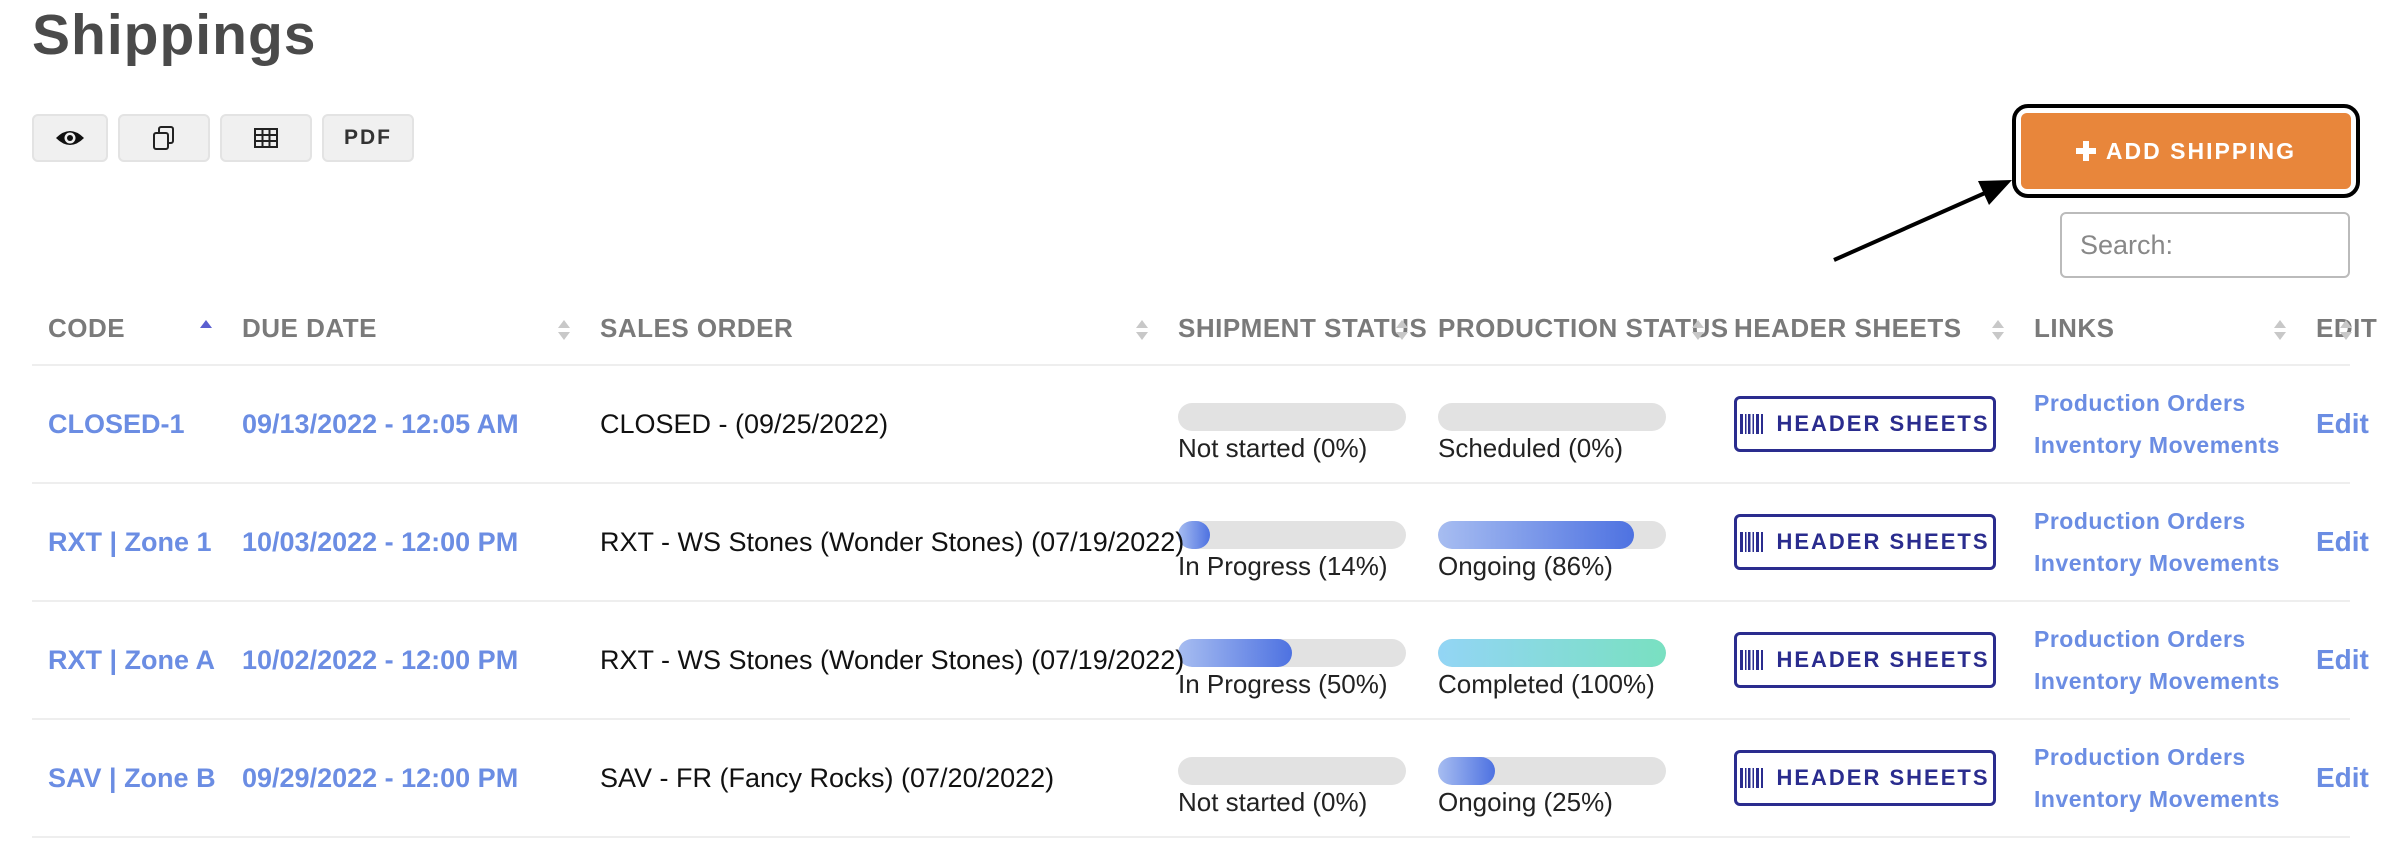 This screenshot has height=844, width=2382. I want to click on shipment-status-text: In Progress (14%), so click(1283, 565).